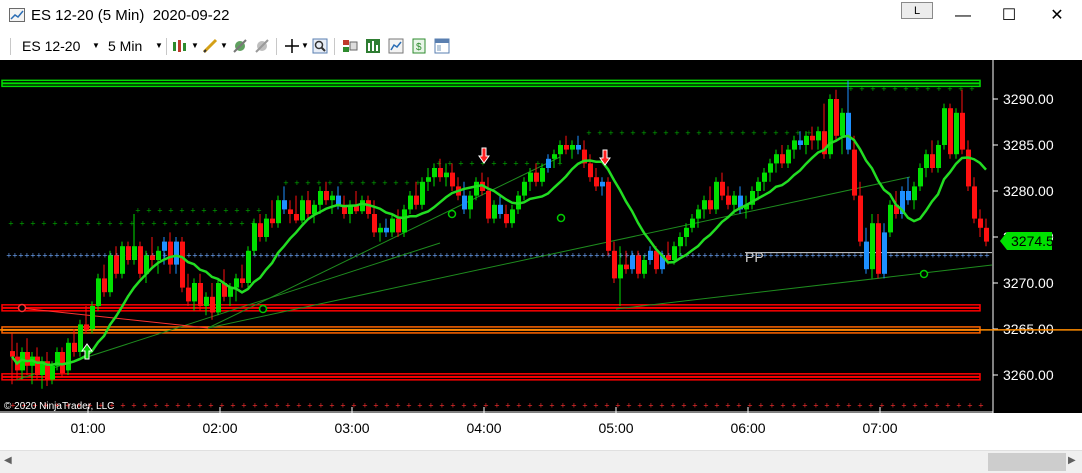 Image resolution: width=1082 pixels, height=473 pixels. Describe the element at coordinates (419, 46) in the screenshot. I see `price-icon: $` at that location.